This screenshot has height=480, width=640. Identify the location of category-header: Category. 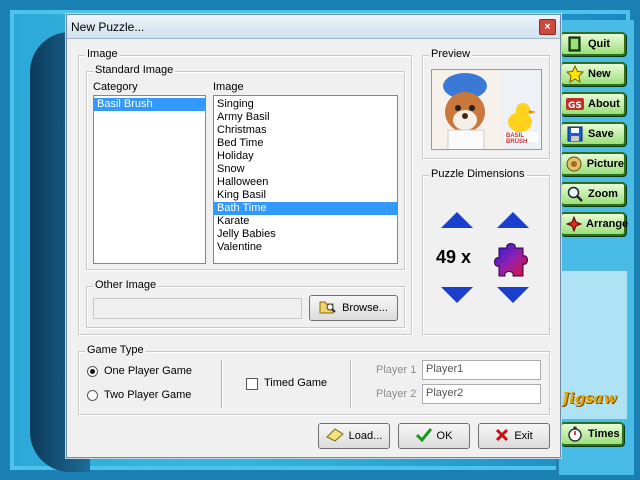
(115, 87).